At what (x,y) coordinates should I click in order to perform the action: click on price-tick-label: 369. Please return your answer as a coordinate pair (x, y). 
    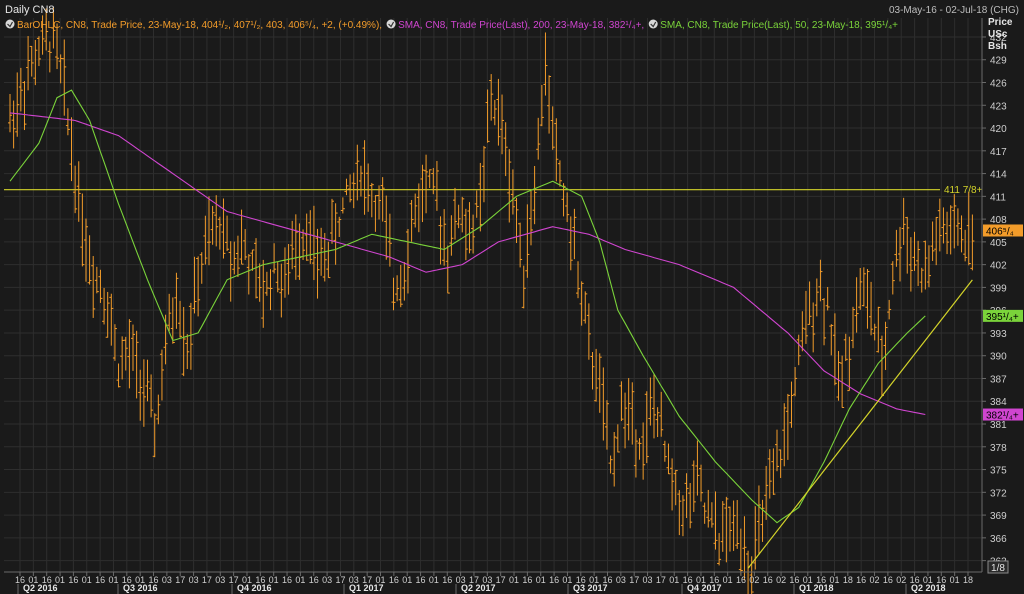
    Looking at the image, I should click on (998, 516).